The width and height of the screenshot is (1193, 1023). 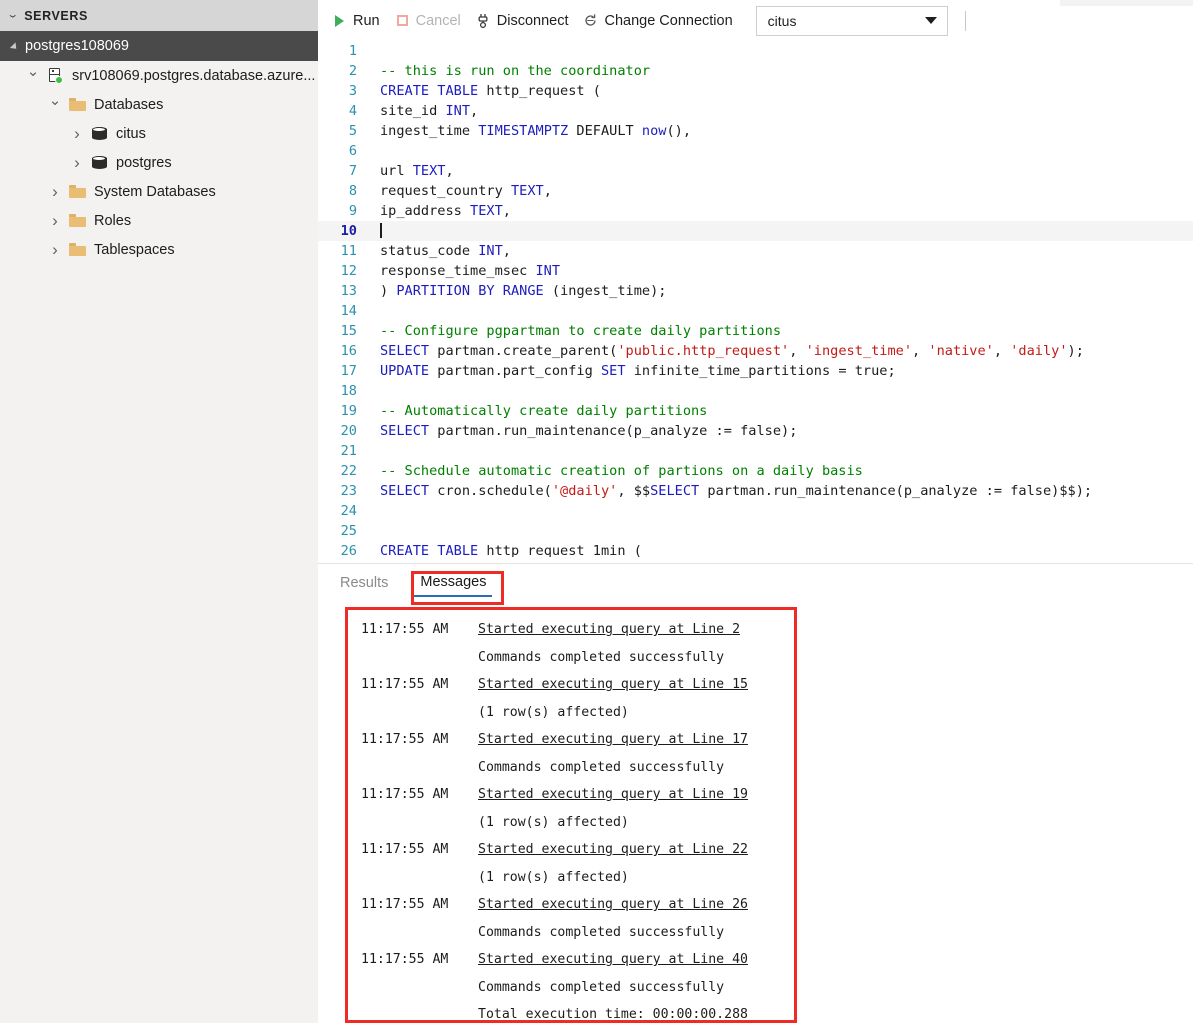 What do you see at coordinates (405, 739) in the screenshot?
I see `message-timestamp: 11:17:55 AM` at bounding box center [405, 739].